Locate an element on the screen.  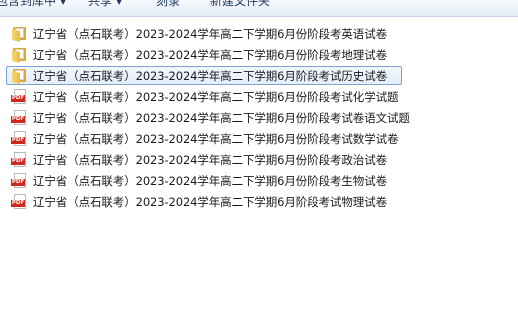
folder-item: 辽宁省（点石联考）2023-2024学年高二下学期6月阶段考试历史试卷 is located at coordinates (204, 75).